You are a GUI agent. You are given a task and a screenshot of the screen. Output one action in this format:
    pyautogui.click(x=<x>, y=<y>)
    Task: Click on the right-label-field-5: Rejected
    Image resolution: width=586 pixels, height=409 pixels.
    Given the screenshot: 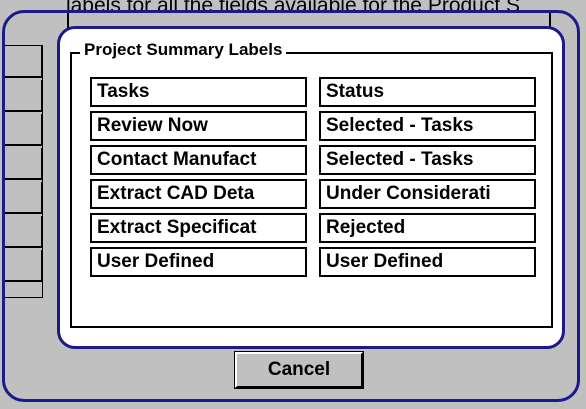 What is the action you would take?
    pyautogui.click(x=427, y=228)
    